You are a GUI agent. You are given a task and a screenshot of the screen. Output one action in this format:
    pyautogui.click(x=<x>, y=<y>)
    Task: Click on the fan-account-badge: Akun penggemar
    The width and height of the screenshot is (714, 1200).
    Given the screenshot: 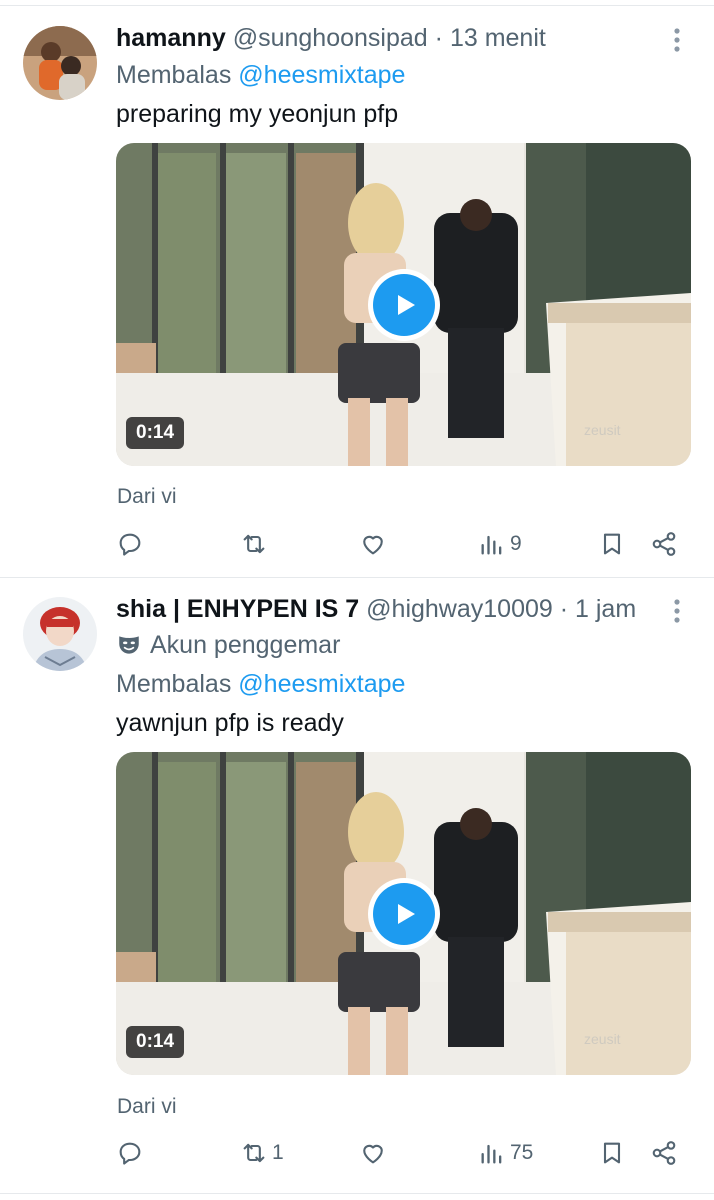 What is the action you would take?
    pyautogui.click(x=228, y=645)
    